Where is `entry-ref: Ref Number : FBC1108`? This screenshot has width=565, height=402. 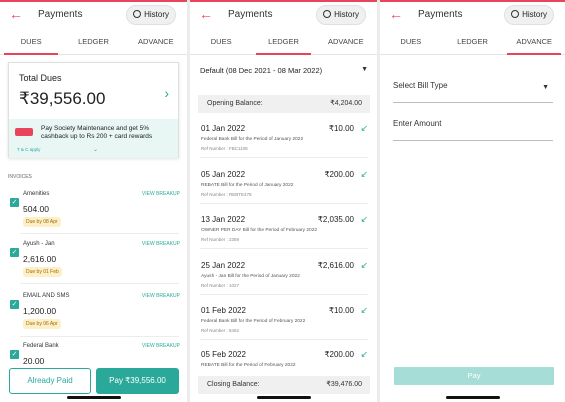 entry-ref: Ref Number : FBC1108 is located at coordinates (224, 148).